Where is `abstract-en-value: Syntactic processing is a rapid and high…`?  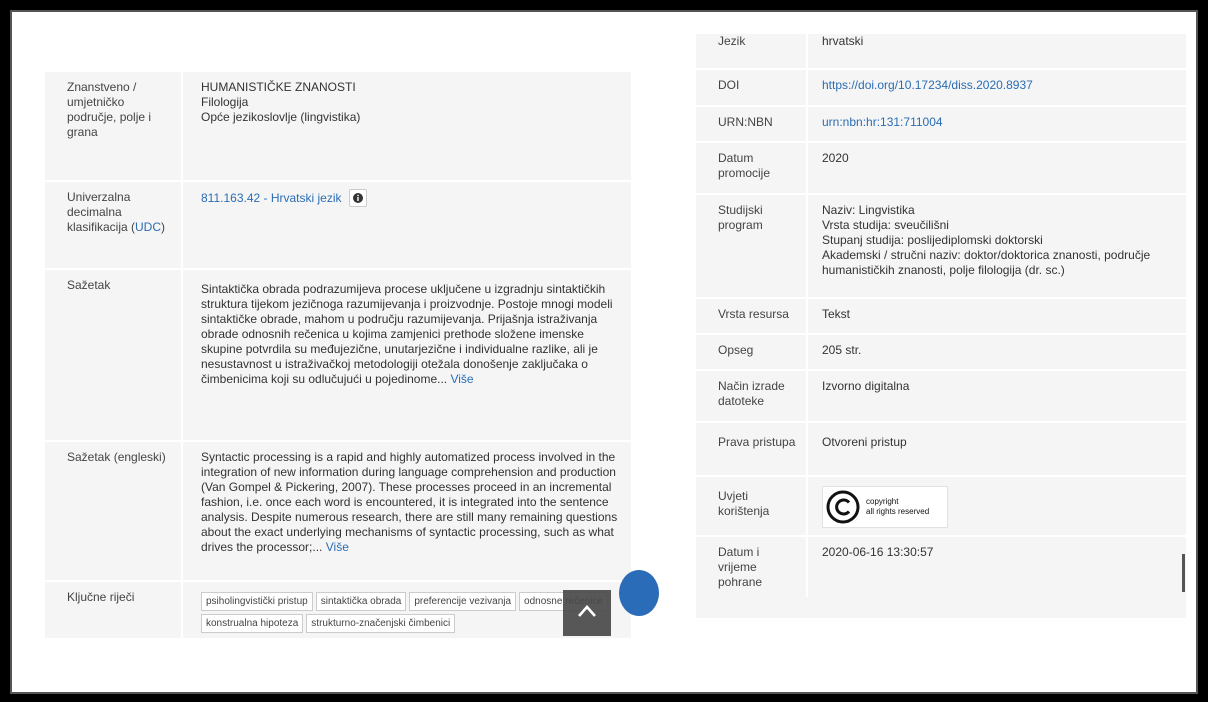
abstract-en-value: Syntactic processing is a rapid and high… is located at coordinates (406, 511).